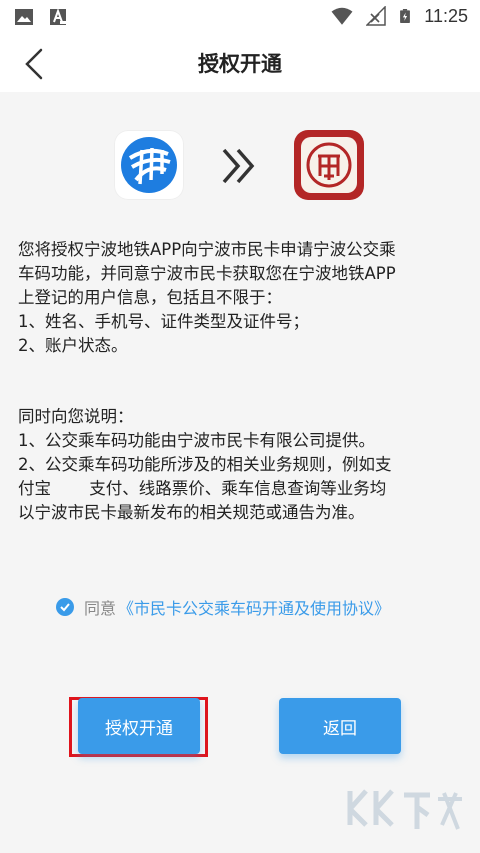 The image size is (480, 853). What do you see at coordinates (207, 273) in the screenshot?
I see `description-line: 车码功能，并同意宁波市民卡获取您在宁波地铁APP` at bounding box center [207, 273].